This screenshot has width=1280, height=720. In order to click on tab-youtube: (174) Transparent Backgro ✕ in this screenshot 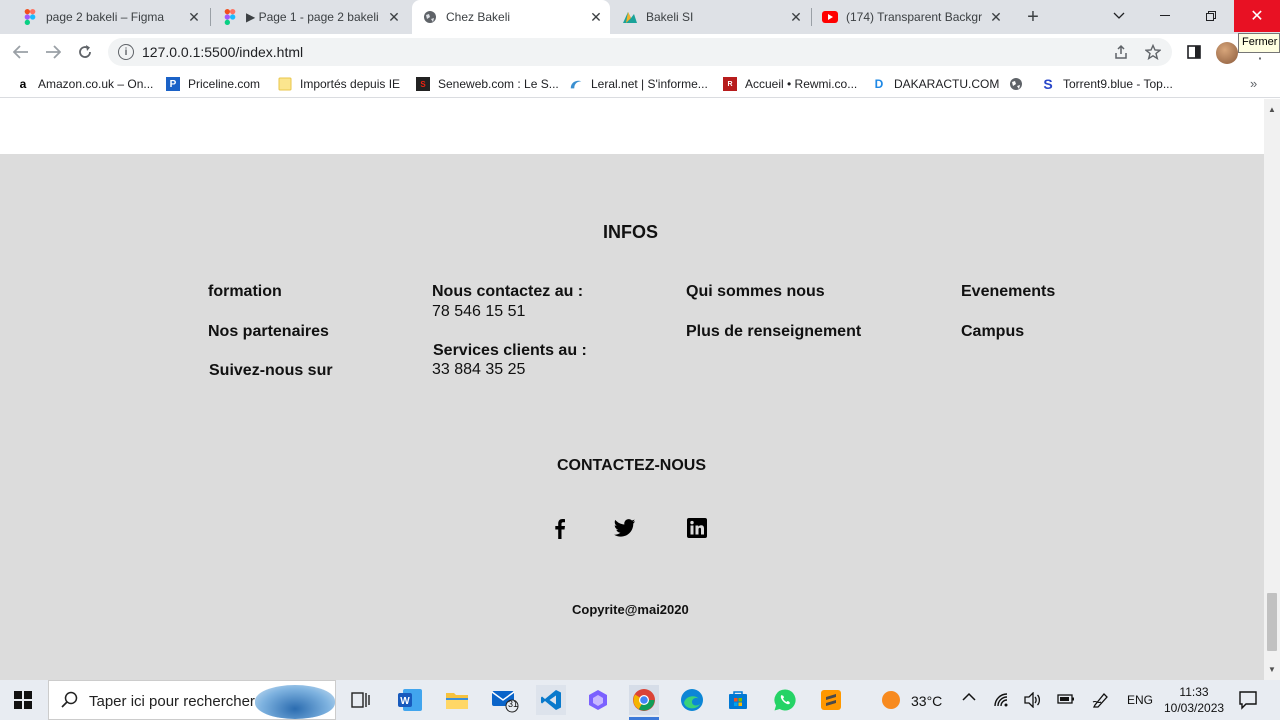, I will do `click(911, 17)`.